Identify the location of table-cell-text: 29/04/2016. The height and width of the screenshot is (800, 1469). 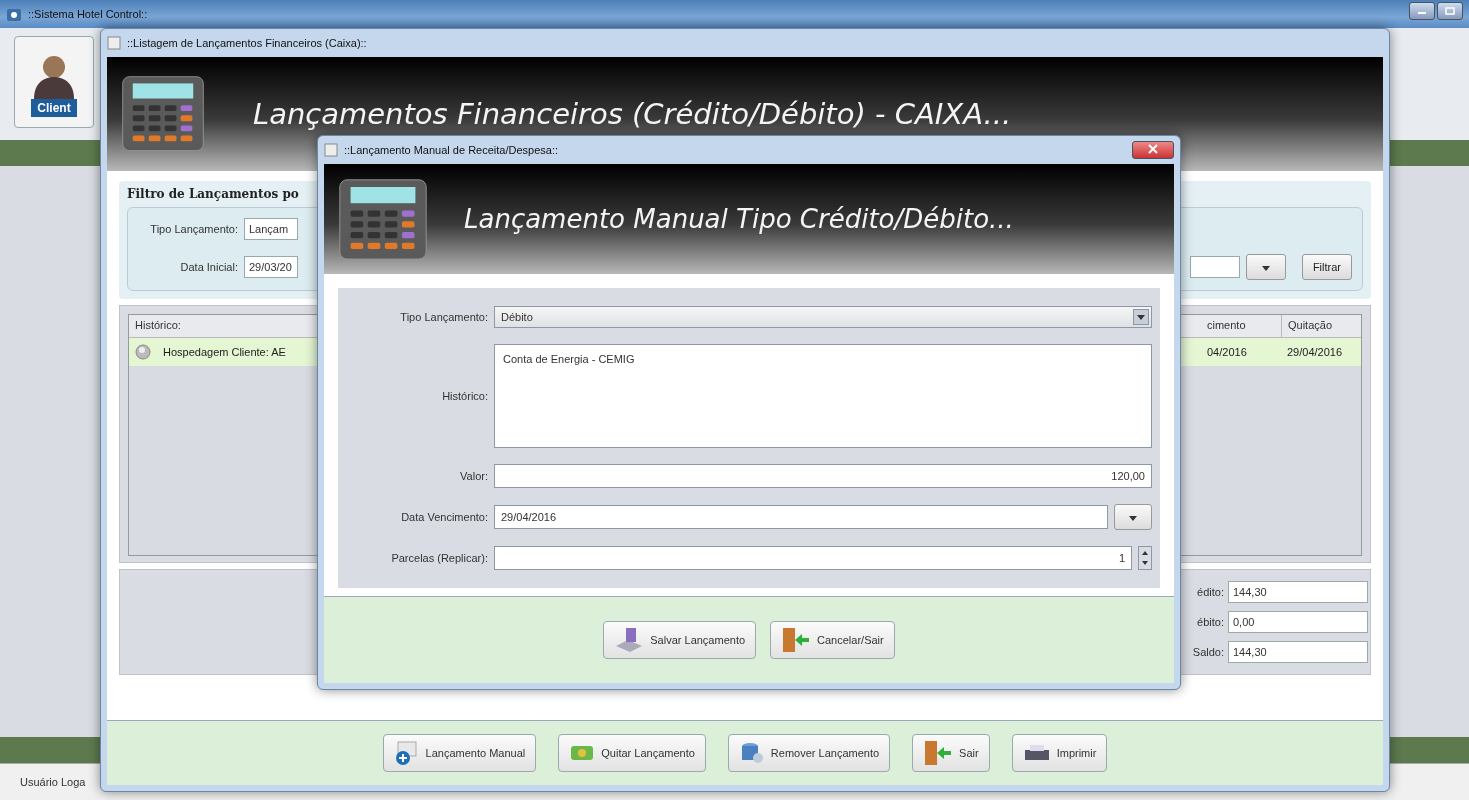
(1315, 352).